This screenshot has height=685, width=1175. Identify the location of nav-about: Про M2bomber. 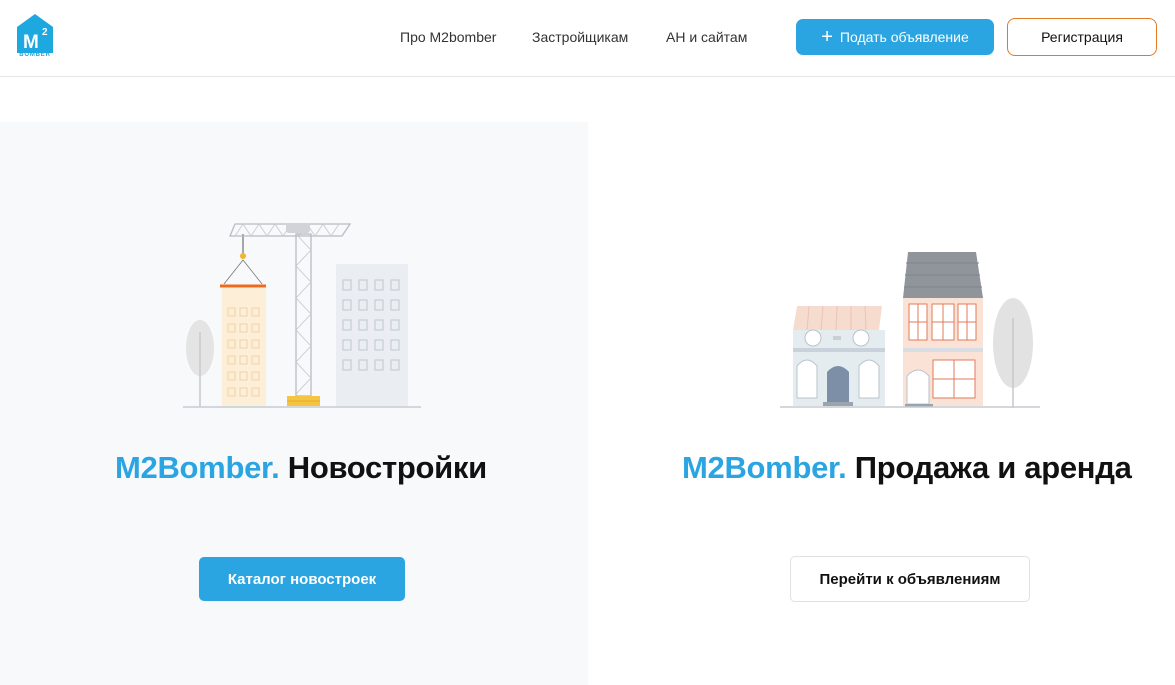
(448, 37).